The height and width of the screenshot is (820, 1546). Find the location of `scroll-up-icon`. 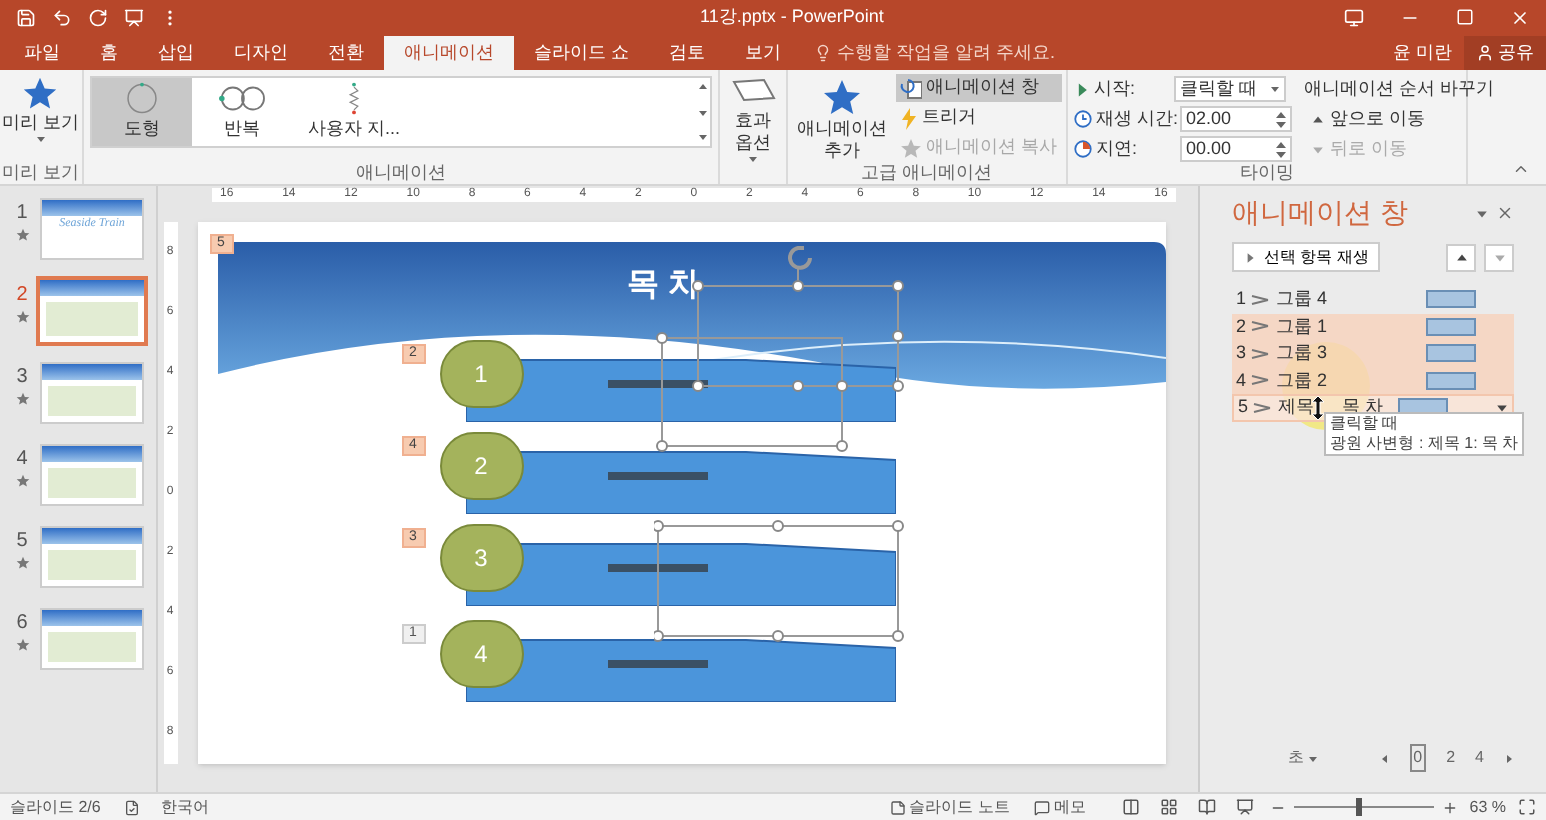

scroll-up-icon is located at coordinates (702, 87).